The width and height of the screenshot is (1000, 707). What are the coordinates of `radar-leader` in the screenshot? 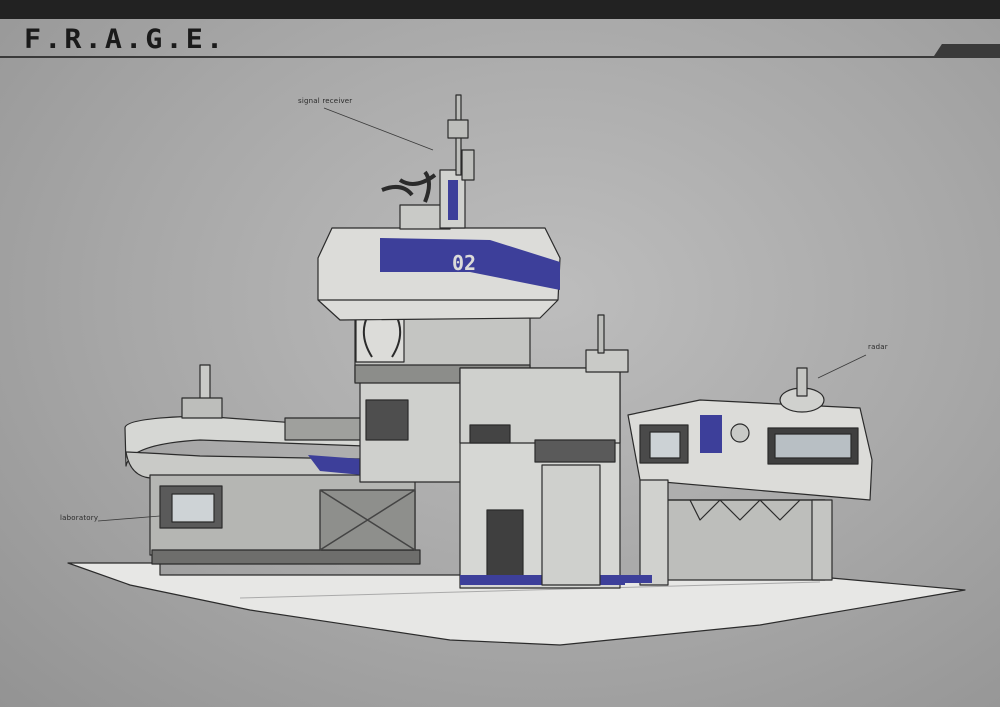 It's located at (842, 366).